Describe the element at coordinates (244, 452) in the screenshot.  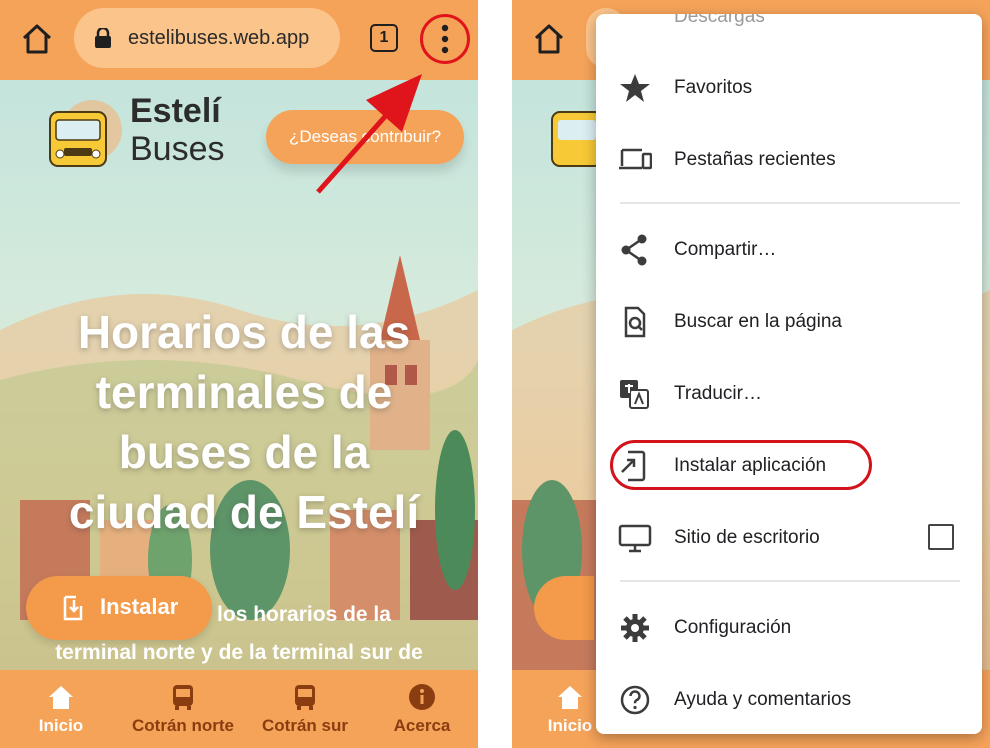
I see `hero-title-line: buses de la` at that location.